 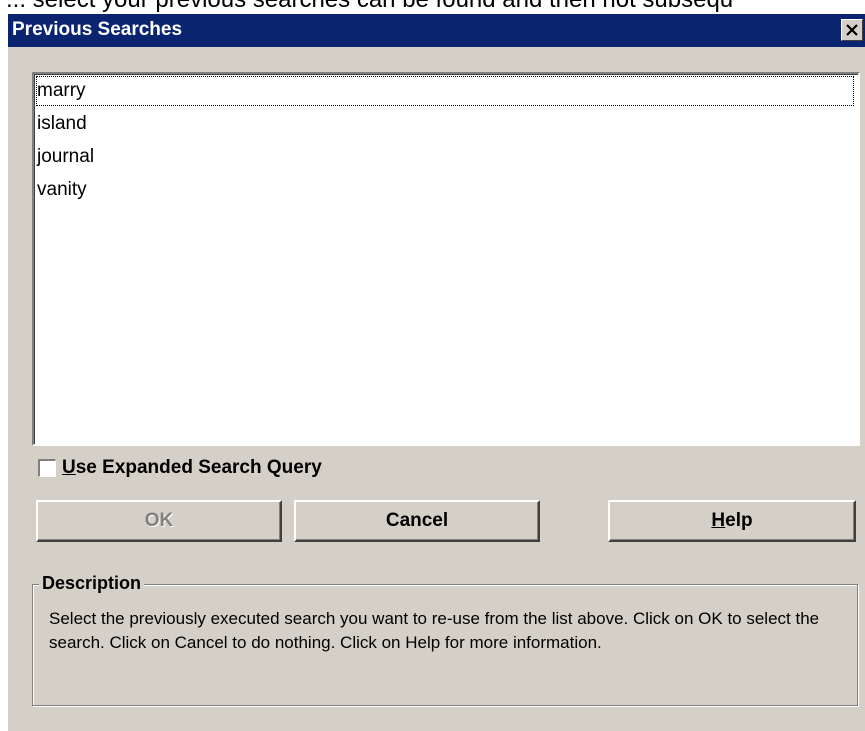 I want to click on help-label-text: elp, so click(x=739, y=520).